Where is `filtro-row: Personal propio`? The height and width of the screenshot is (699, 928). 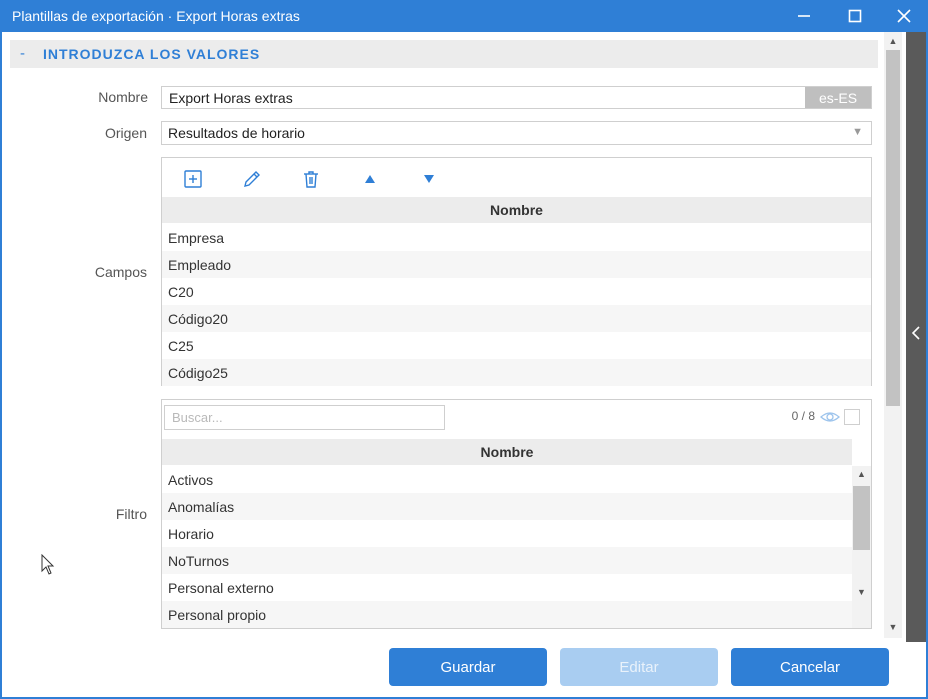
filtro-row: Personal propio is located at coordinates (507, 614).